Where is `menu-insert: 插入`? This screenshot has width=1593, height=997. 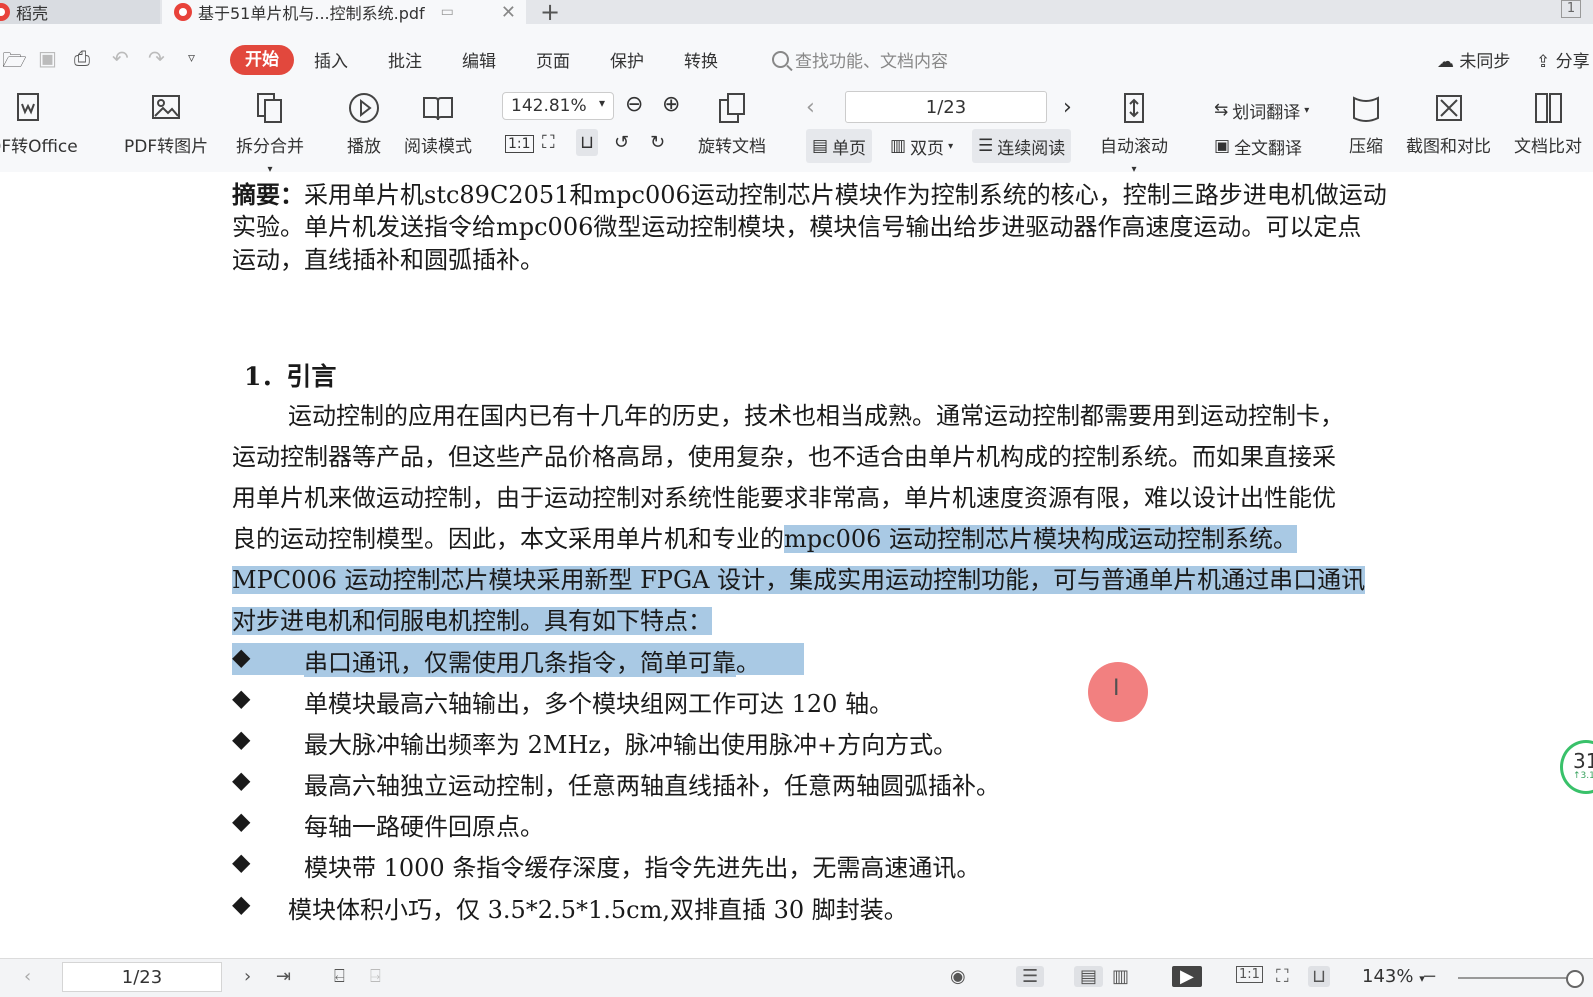
menu-insert: 插入 is located at coordinates (331, 59).